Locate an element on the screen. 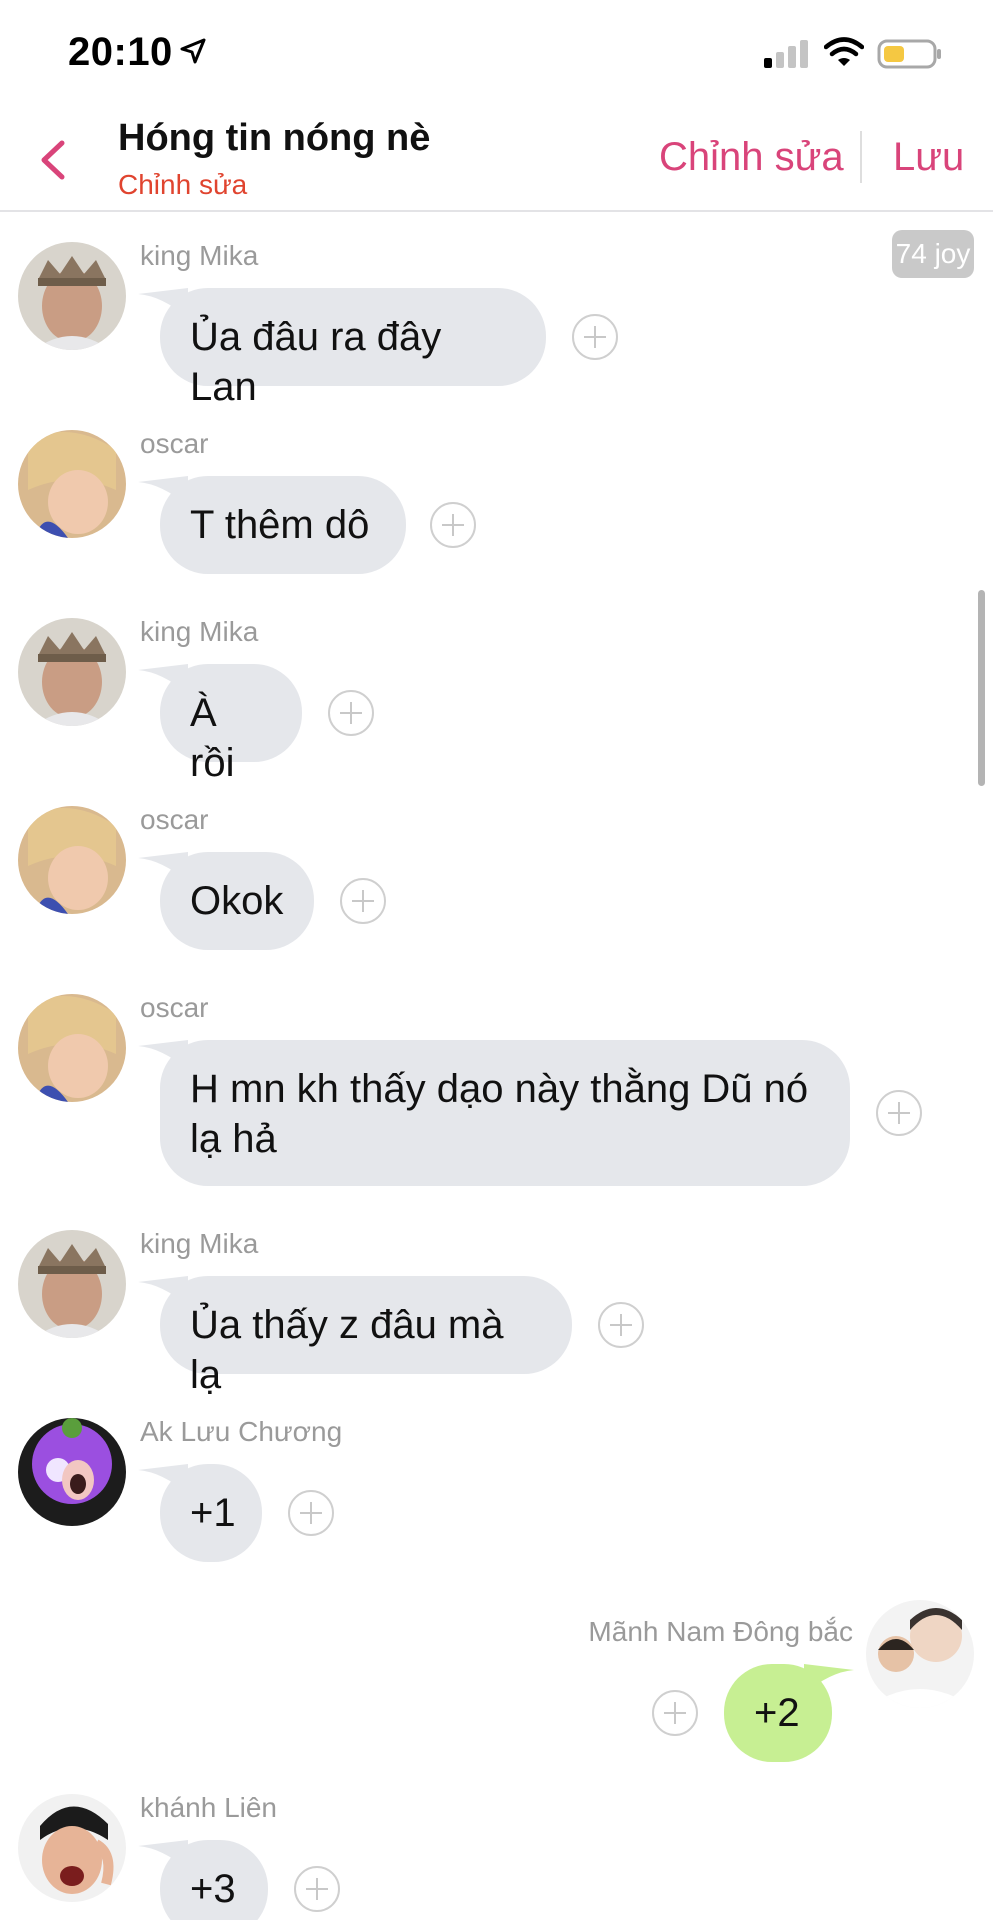  message-bubble: T thêm dô is located at coordinates (272, 525).